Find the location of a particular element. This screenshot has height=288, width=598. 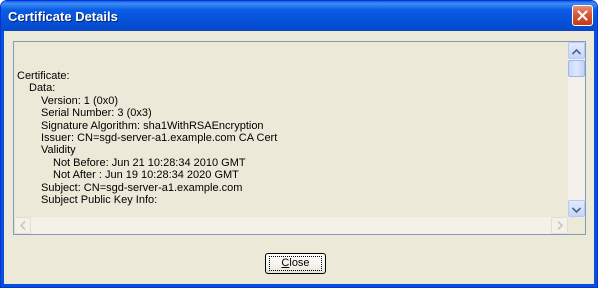

close-button: Close is located at coordinates (295, 263).